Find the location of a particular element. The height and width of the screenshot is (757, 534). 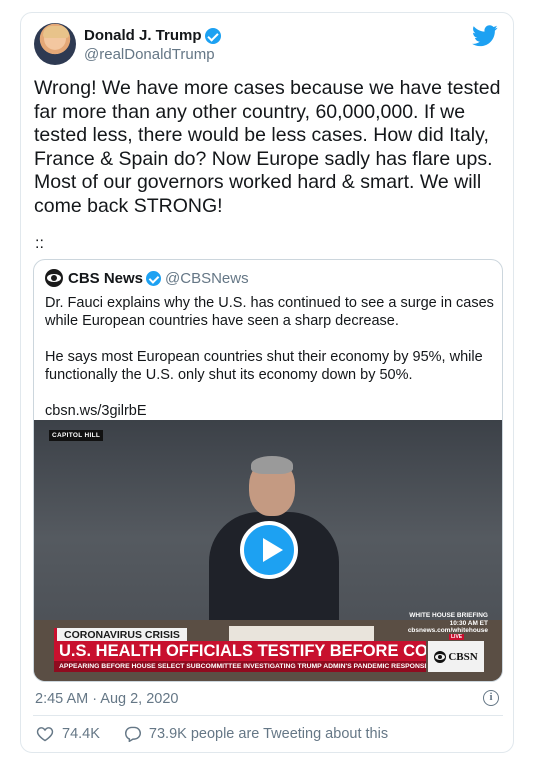

briefing-line: cbsnews.com/whitehouse is located at coordinates (447, 630).